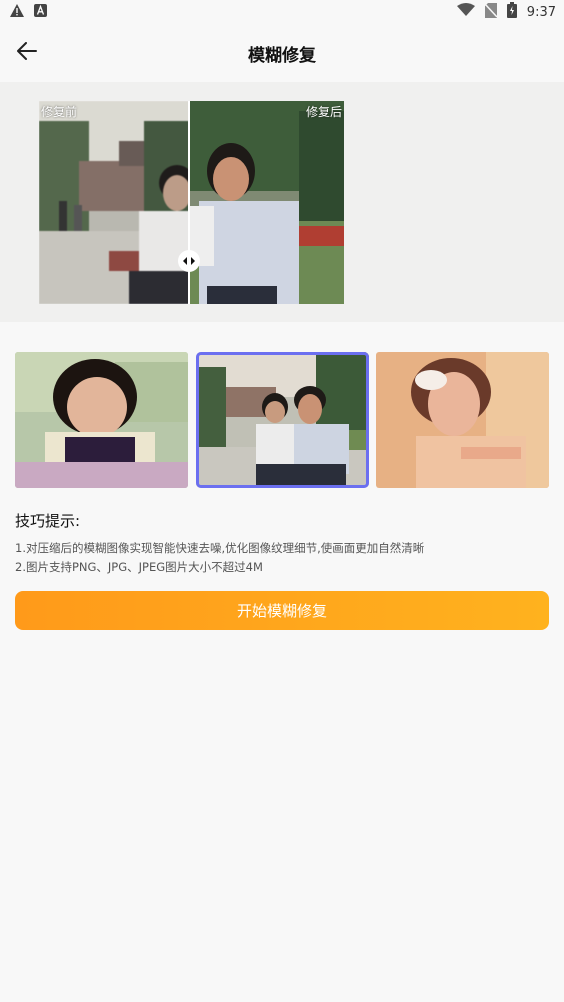  I want to click on page-title: 模糊修复, so click(282, 55).